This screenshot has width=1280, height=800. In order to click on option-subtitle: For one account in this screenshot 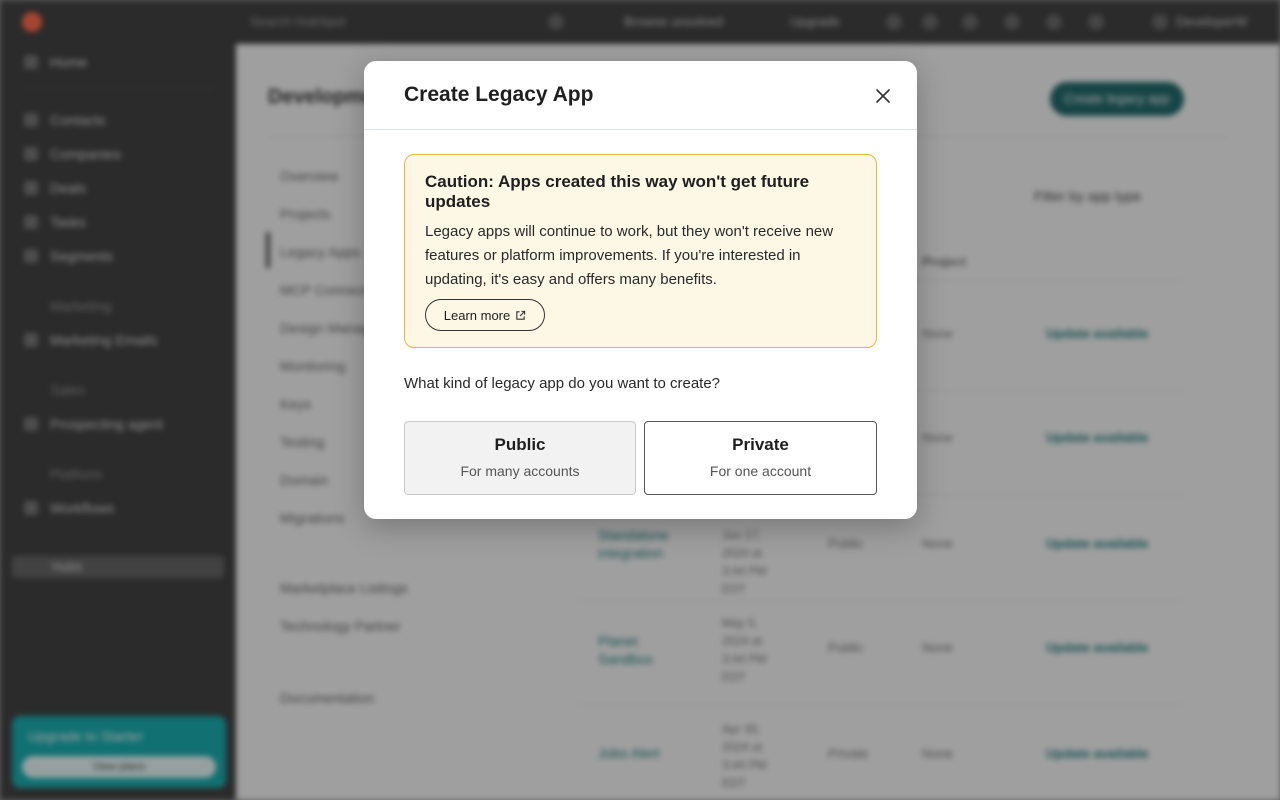, I will do `click(760, 471)`.